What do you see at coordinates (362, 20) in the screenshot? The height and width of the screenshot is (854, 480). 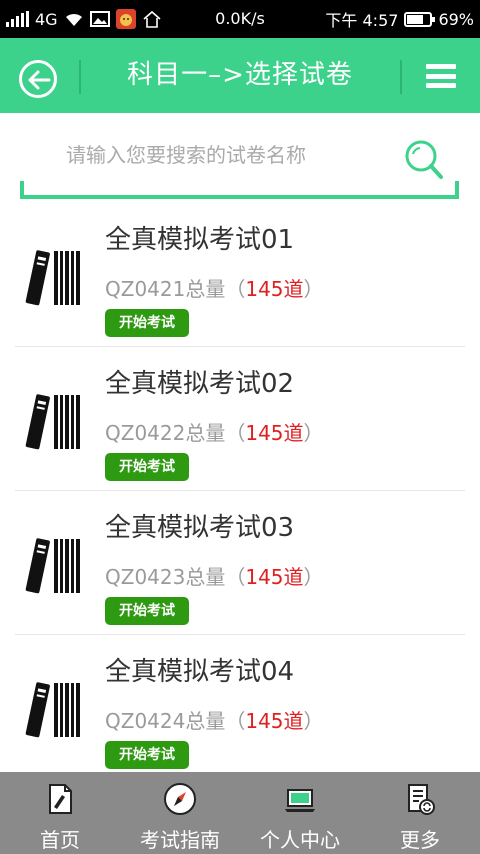 I see `clock: 下午 4:57` at bounding box center [362, 20].